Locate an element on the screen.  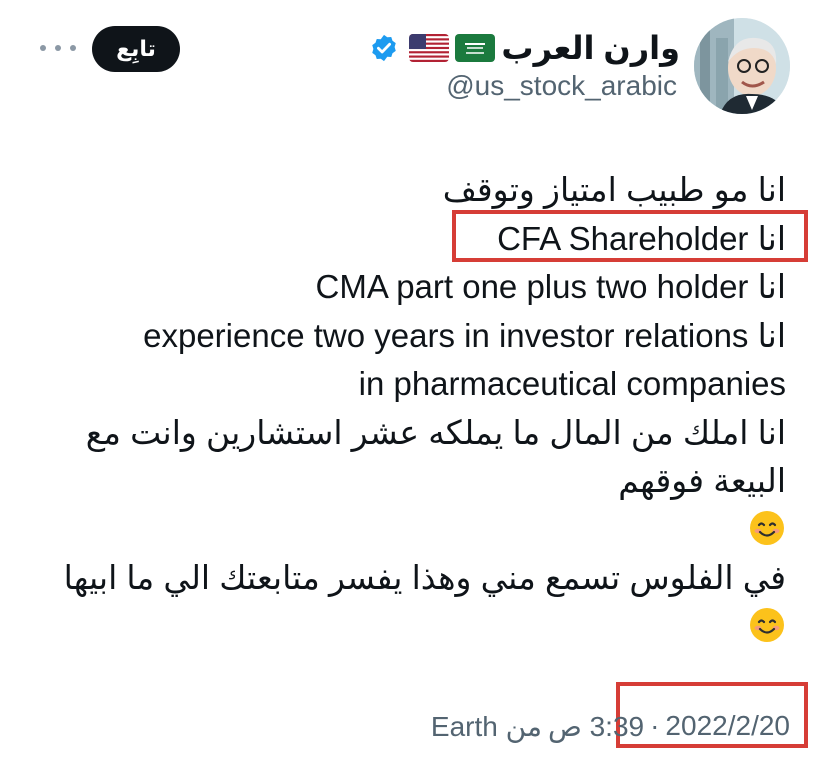
author-name-row: وارن العرب is located at coordinates (524, 48).